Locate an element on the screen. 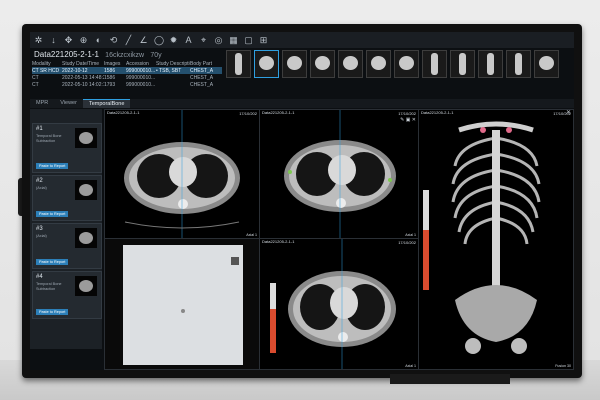 Image resolution: width=600 pixels, height=400 pixels. column-header: Body Part is located at coordinates (205, 64).